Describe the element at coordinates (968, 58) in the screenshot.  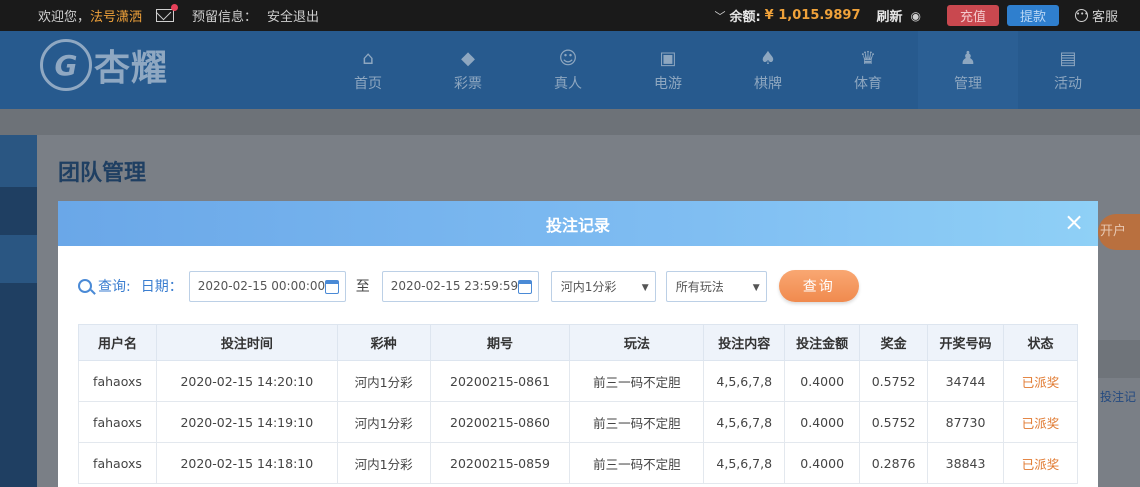
I see `users-icon: ♟` at that location.